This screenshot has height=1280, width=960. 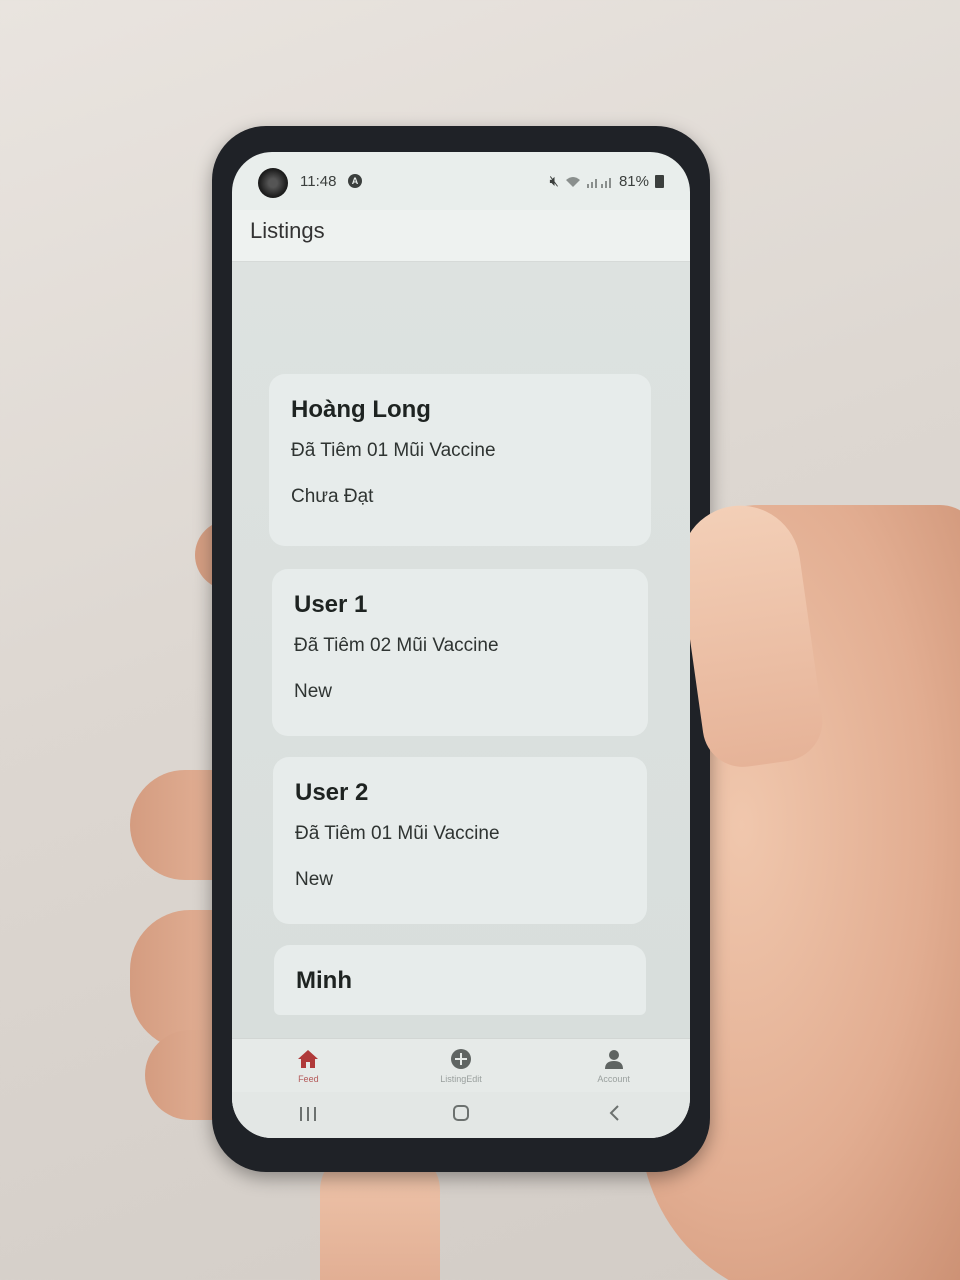 What do you see at coordinates (324, 980) in the screenshot?
I see `listing-name: Minh` at bounding box center [324, 980].